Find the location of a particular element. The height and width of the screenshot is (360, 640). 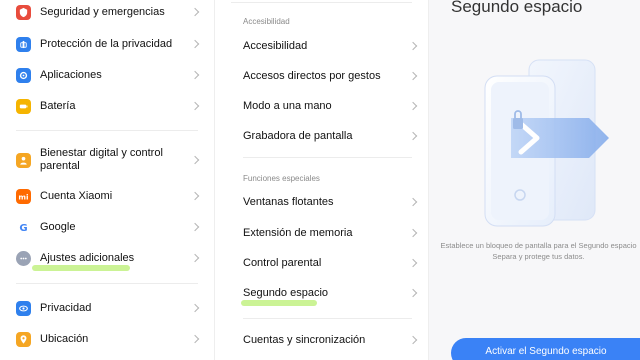

menu-item-control-parental: Control parental is located at coordinates (321, 263).